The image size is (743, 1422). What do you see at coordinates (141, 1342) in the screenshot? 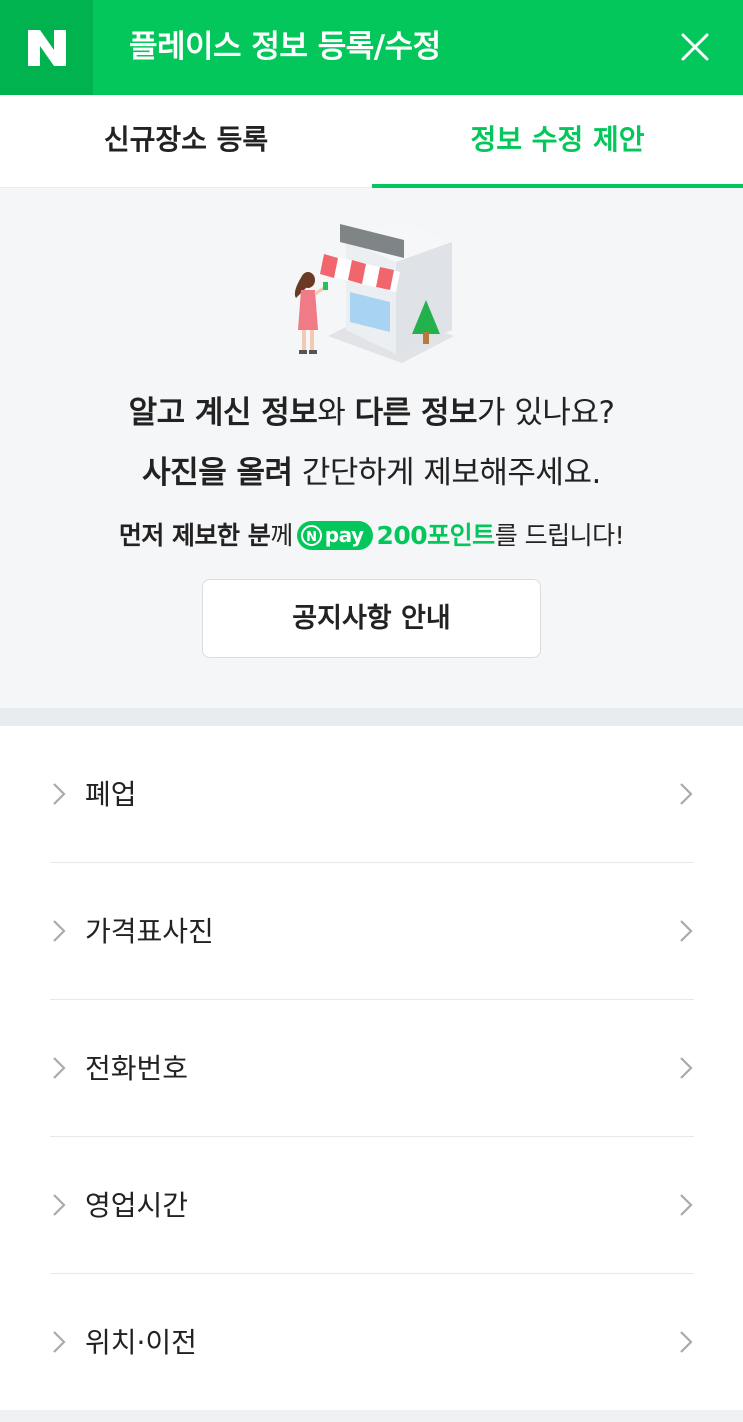
I see `list-item-label: 위치·이전` at bounding box center [141, 1342].